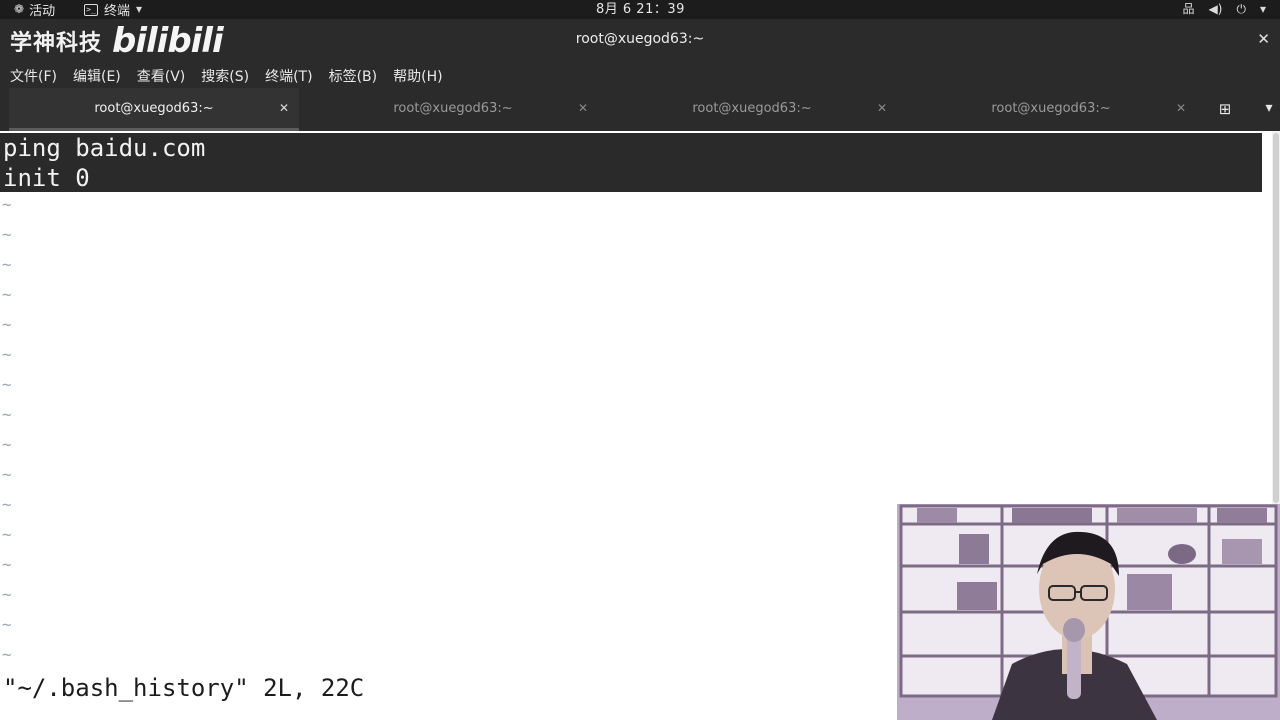 The height and width of the screenshot is (720, 1280). I want to click on gnome-top-bar: ❁ 活动 >_ 终端 ▾ 8月 6 21：39 品 ◀) ⏻ ▾, so click(640, 9).